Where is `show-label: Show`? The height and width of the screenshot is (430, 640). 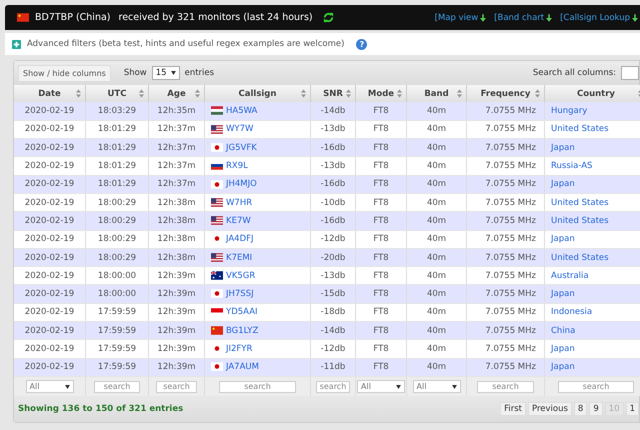 show-label: Show is located at coordinates (135, 73).